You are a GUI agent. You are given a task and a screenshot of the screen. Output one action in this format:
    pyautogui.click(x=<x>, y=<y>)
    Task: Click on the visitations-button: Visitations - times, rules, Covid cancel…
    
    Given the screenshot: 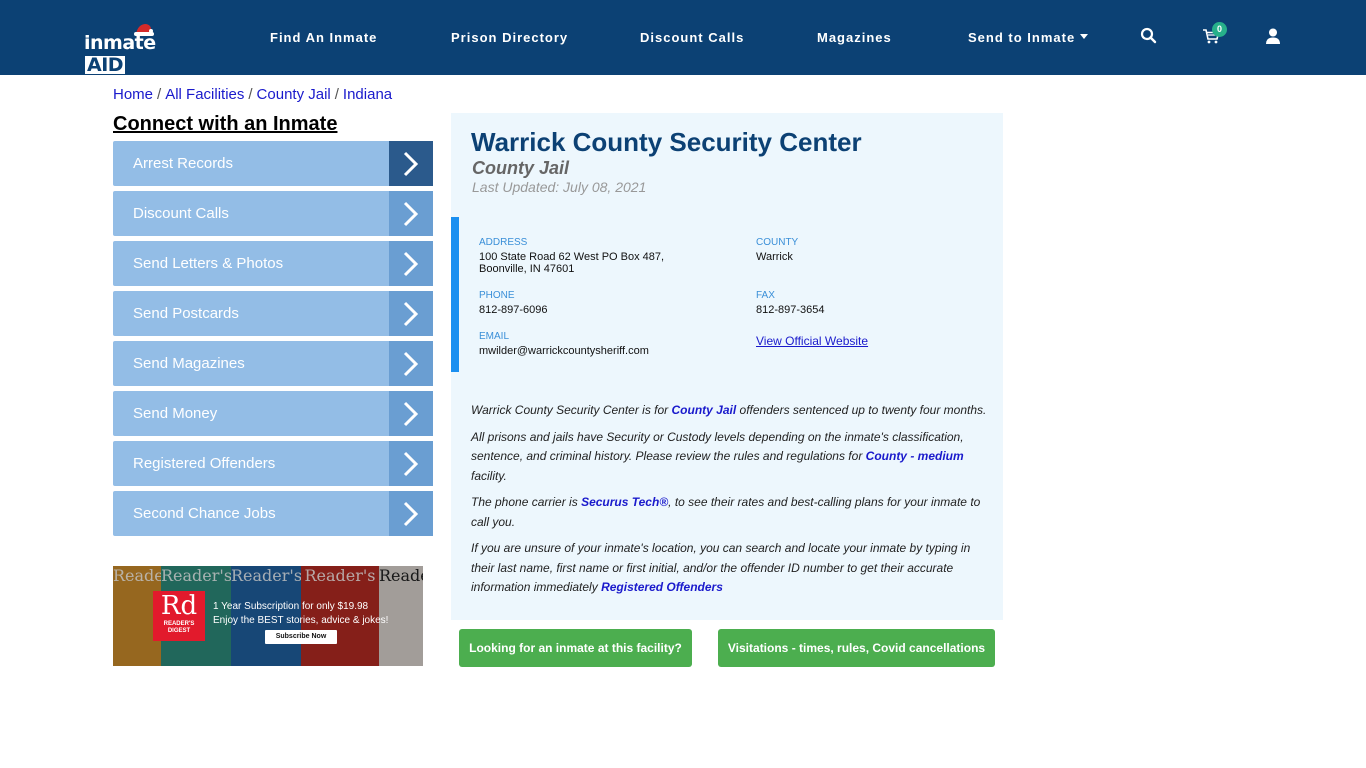 What is the action you would take?
    pyautogui.click(x=856, y=648)
    